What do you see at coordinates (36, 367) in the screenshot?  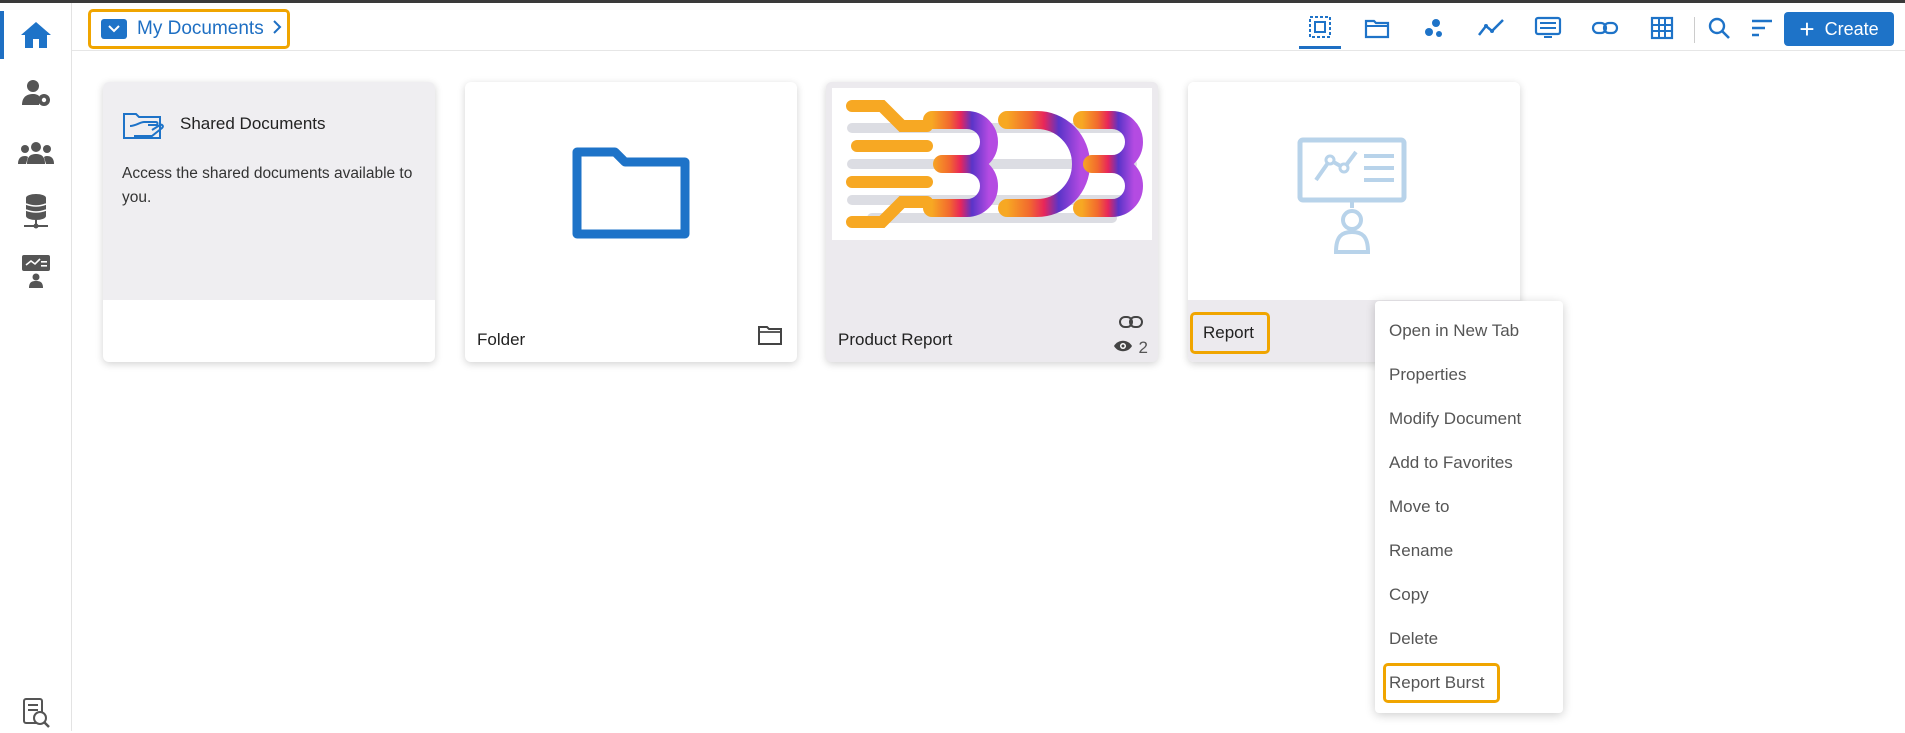 I see `sidebar` at bounding box center [36, 367].